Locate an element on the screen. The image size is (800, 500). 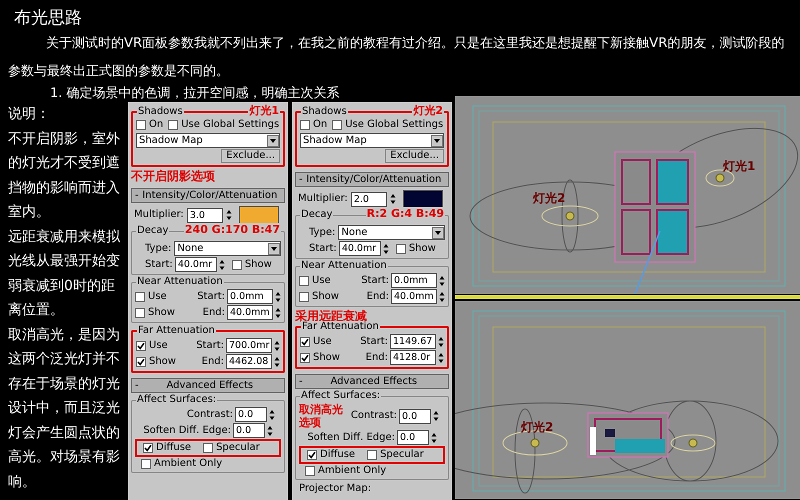
light-label: 灯光2 is located at coordinates (549, 198).